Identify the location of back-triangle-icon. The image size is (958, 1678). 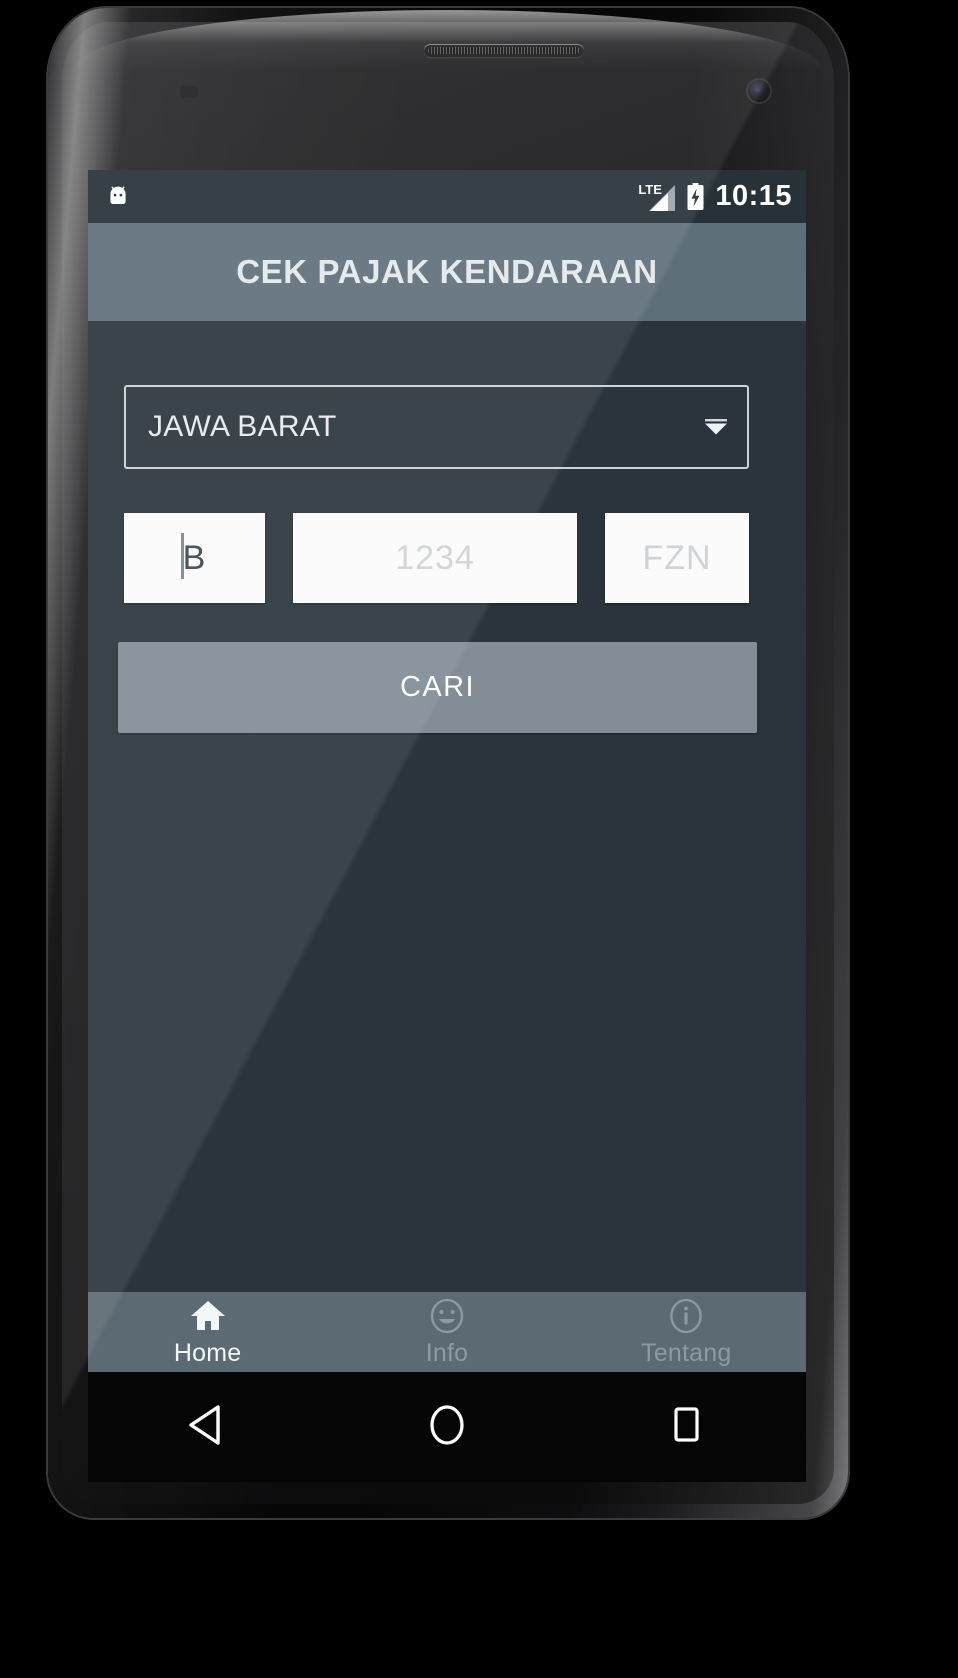
(208, 1427).